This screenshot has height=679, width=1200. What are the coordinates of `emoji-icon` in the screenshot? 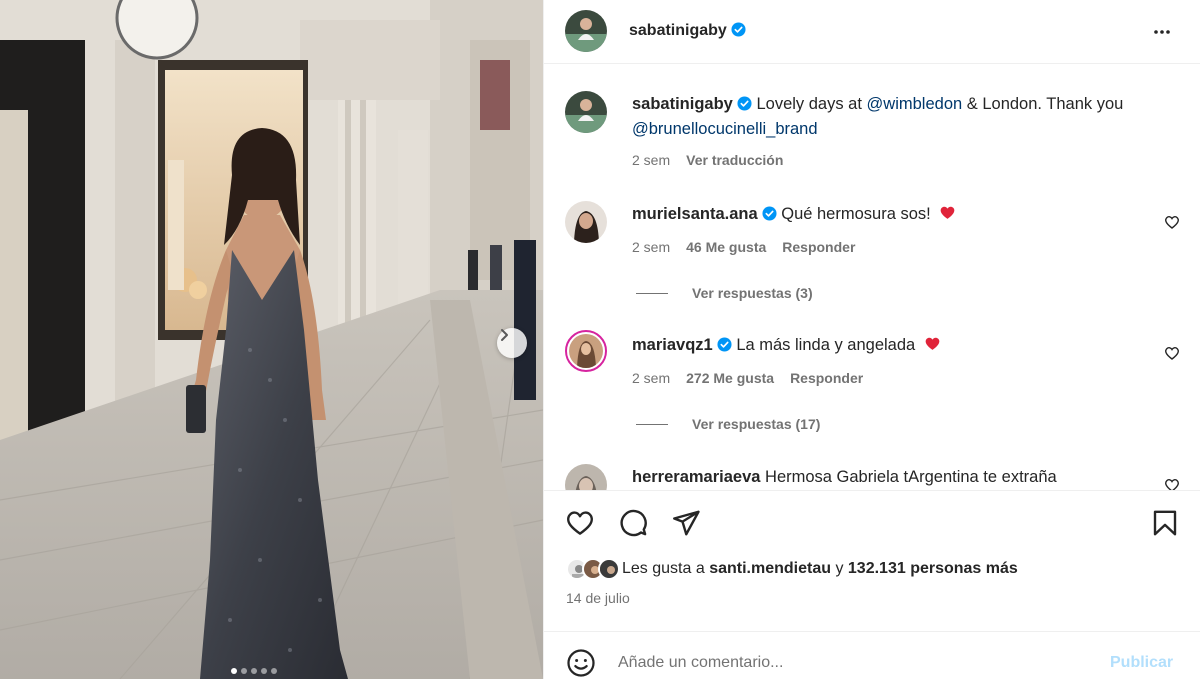 It's located at (581, 663).